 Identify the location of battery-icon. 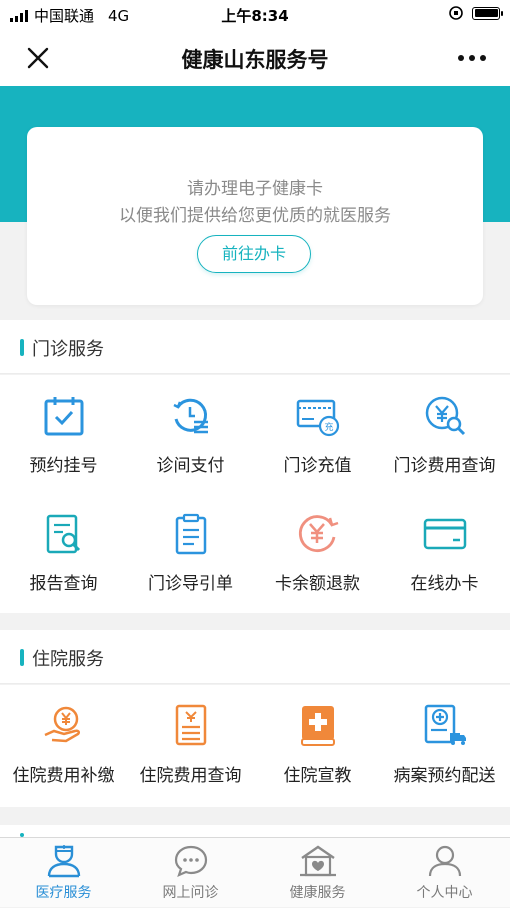
(487, 13).